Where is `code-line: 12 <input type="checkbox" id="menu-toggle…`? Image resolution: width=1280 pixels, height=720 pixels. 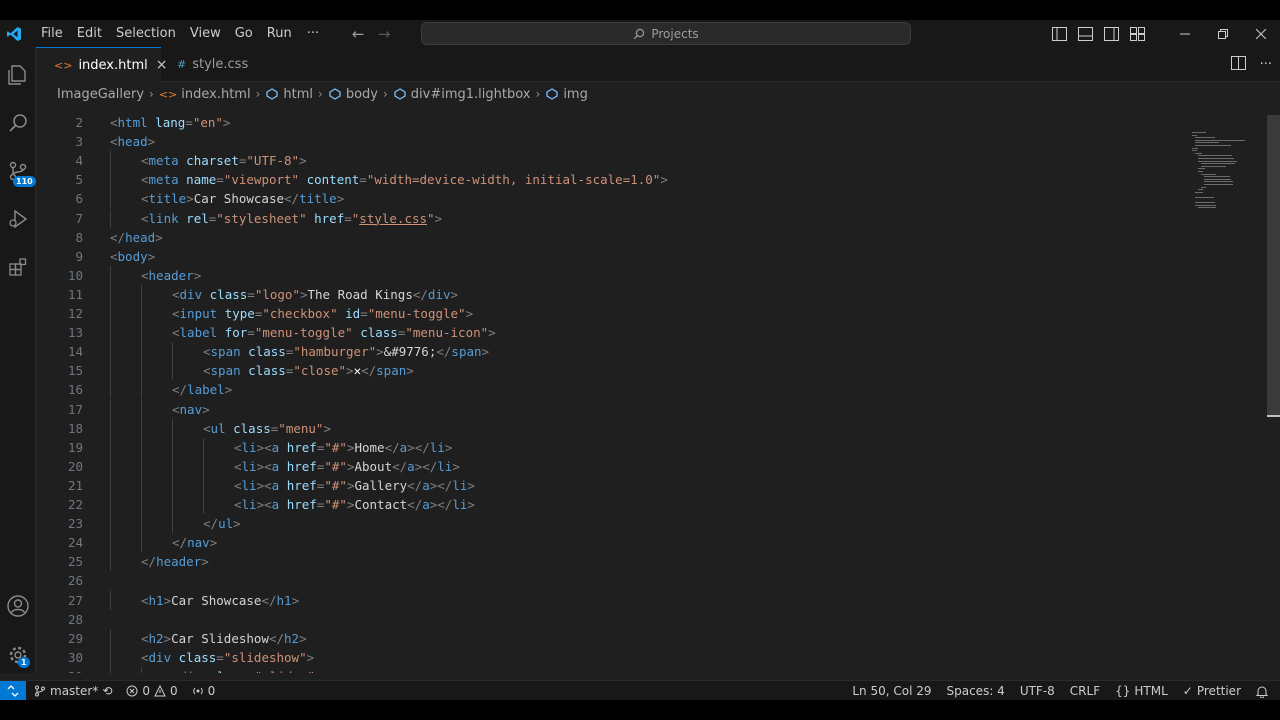 code-line: 12 <input type="checkbox" id="menu-toggle… is located at coordinates (611, 313).